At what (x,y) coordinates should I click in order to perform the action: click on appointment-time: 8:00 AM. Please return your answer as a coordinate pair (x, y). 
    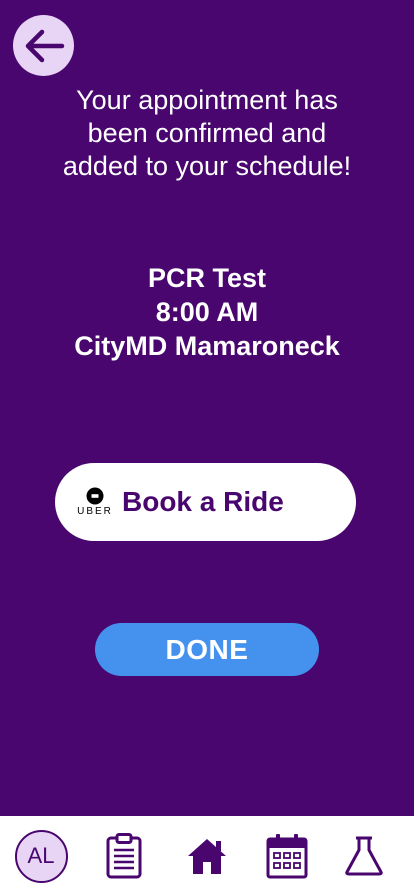
    Looking at the image, I should click on (207, 312).